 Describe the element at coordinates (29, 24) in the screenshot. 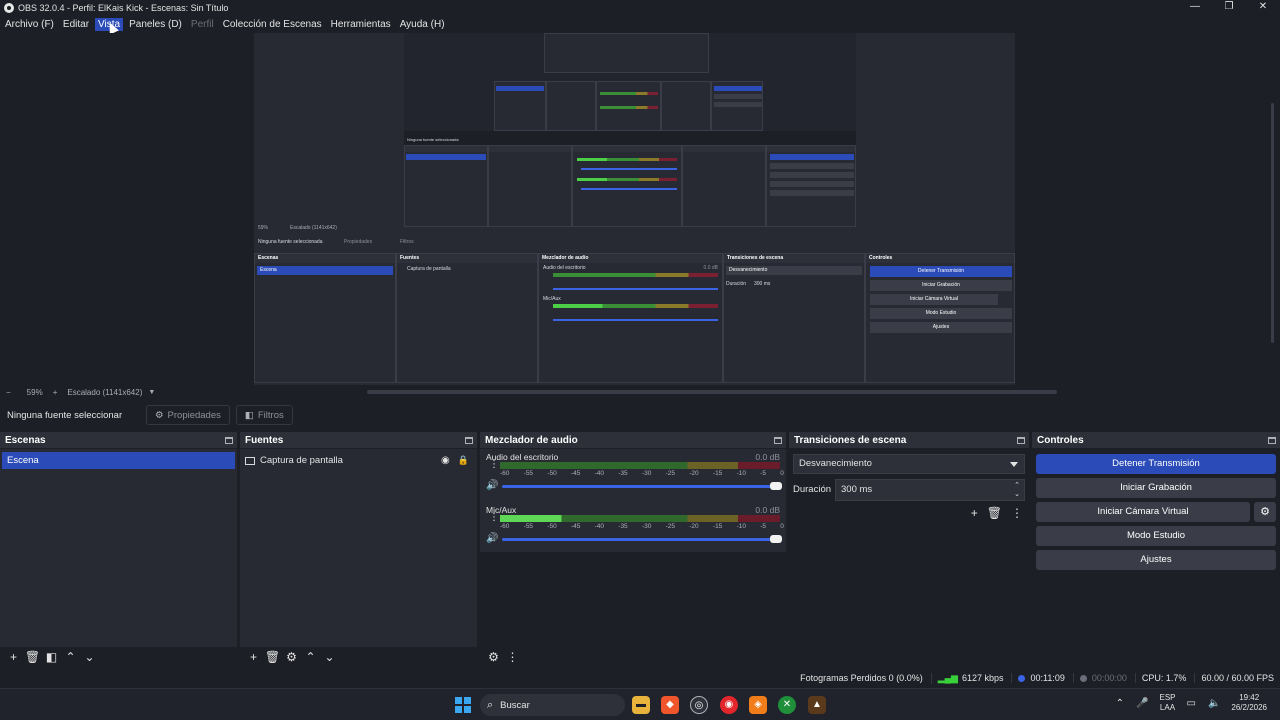

I see `menu-archivo: Archivo (F)` at that location.